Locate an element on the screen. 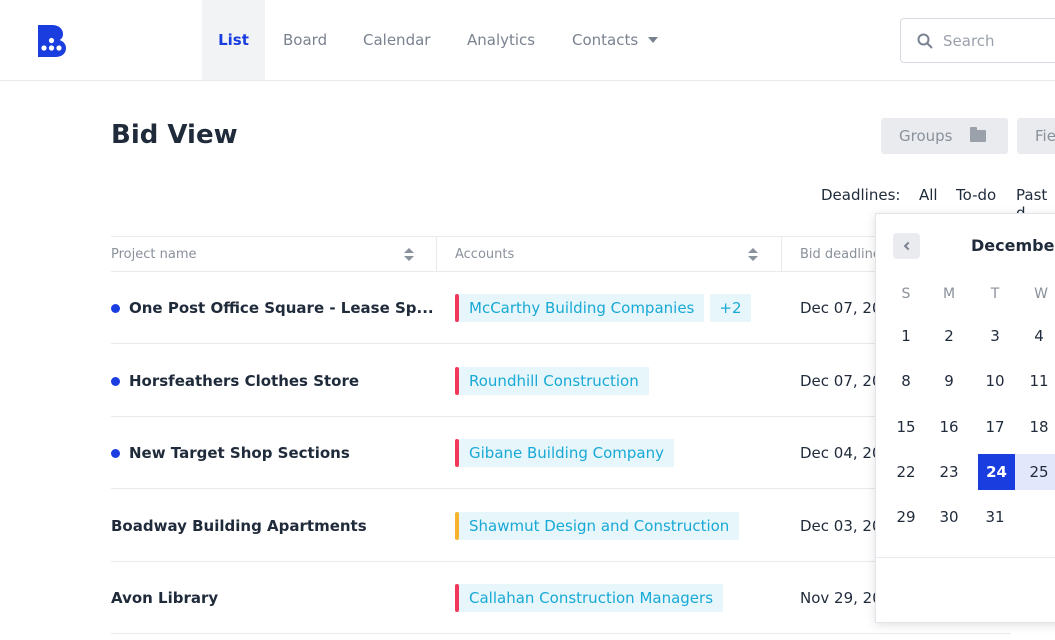 This screenshot has height=640, width=1055. project-name: Avon Library is located at coordinates (165, 598).